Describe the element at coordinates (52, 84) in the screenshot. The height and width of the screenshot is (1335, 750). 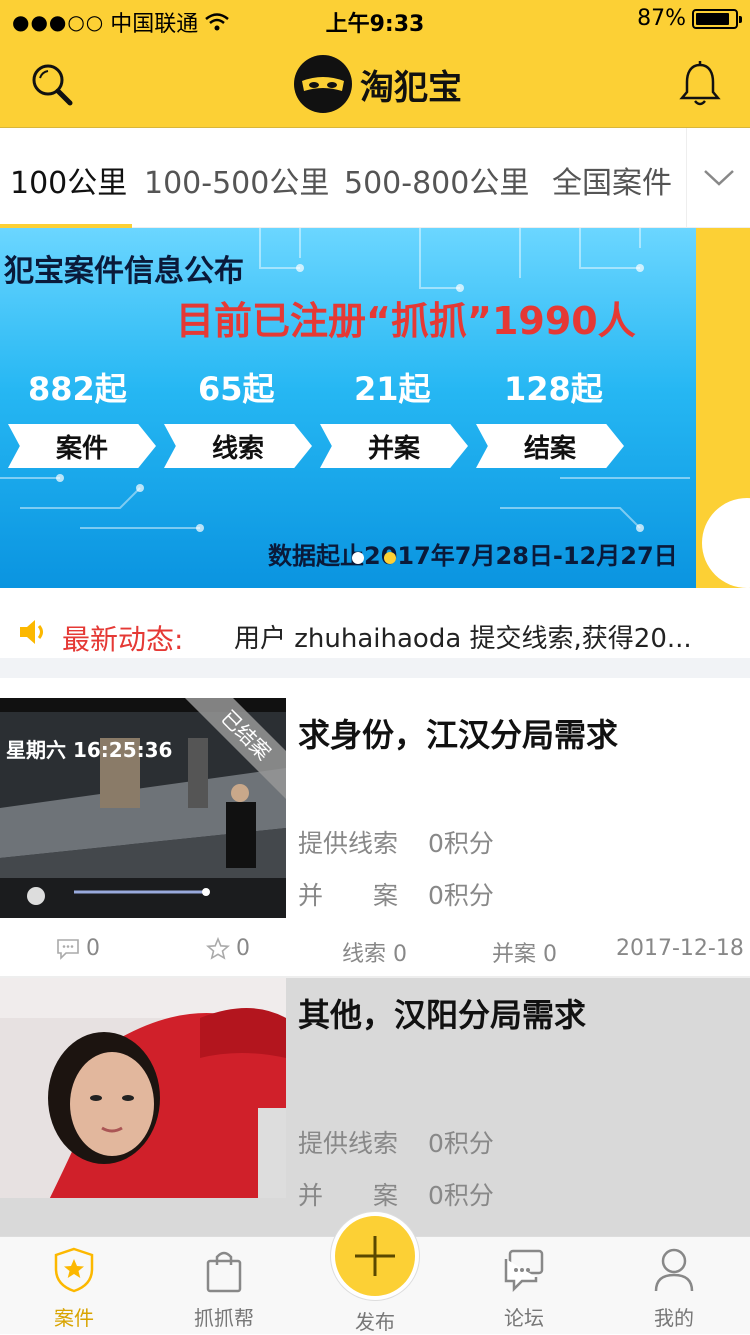
I see `search-icon` at that location.